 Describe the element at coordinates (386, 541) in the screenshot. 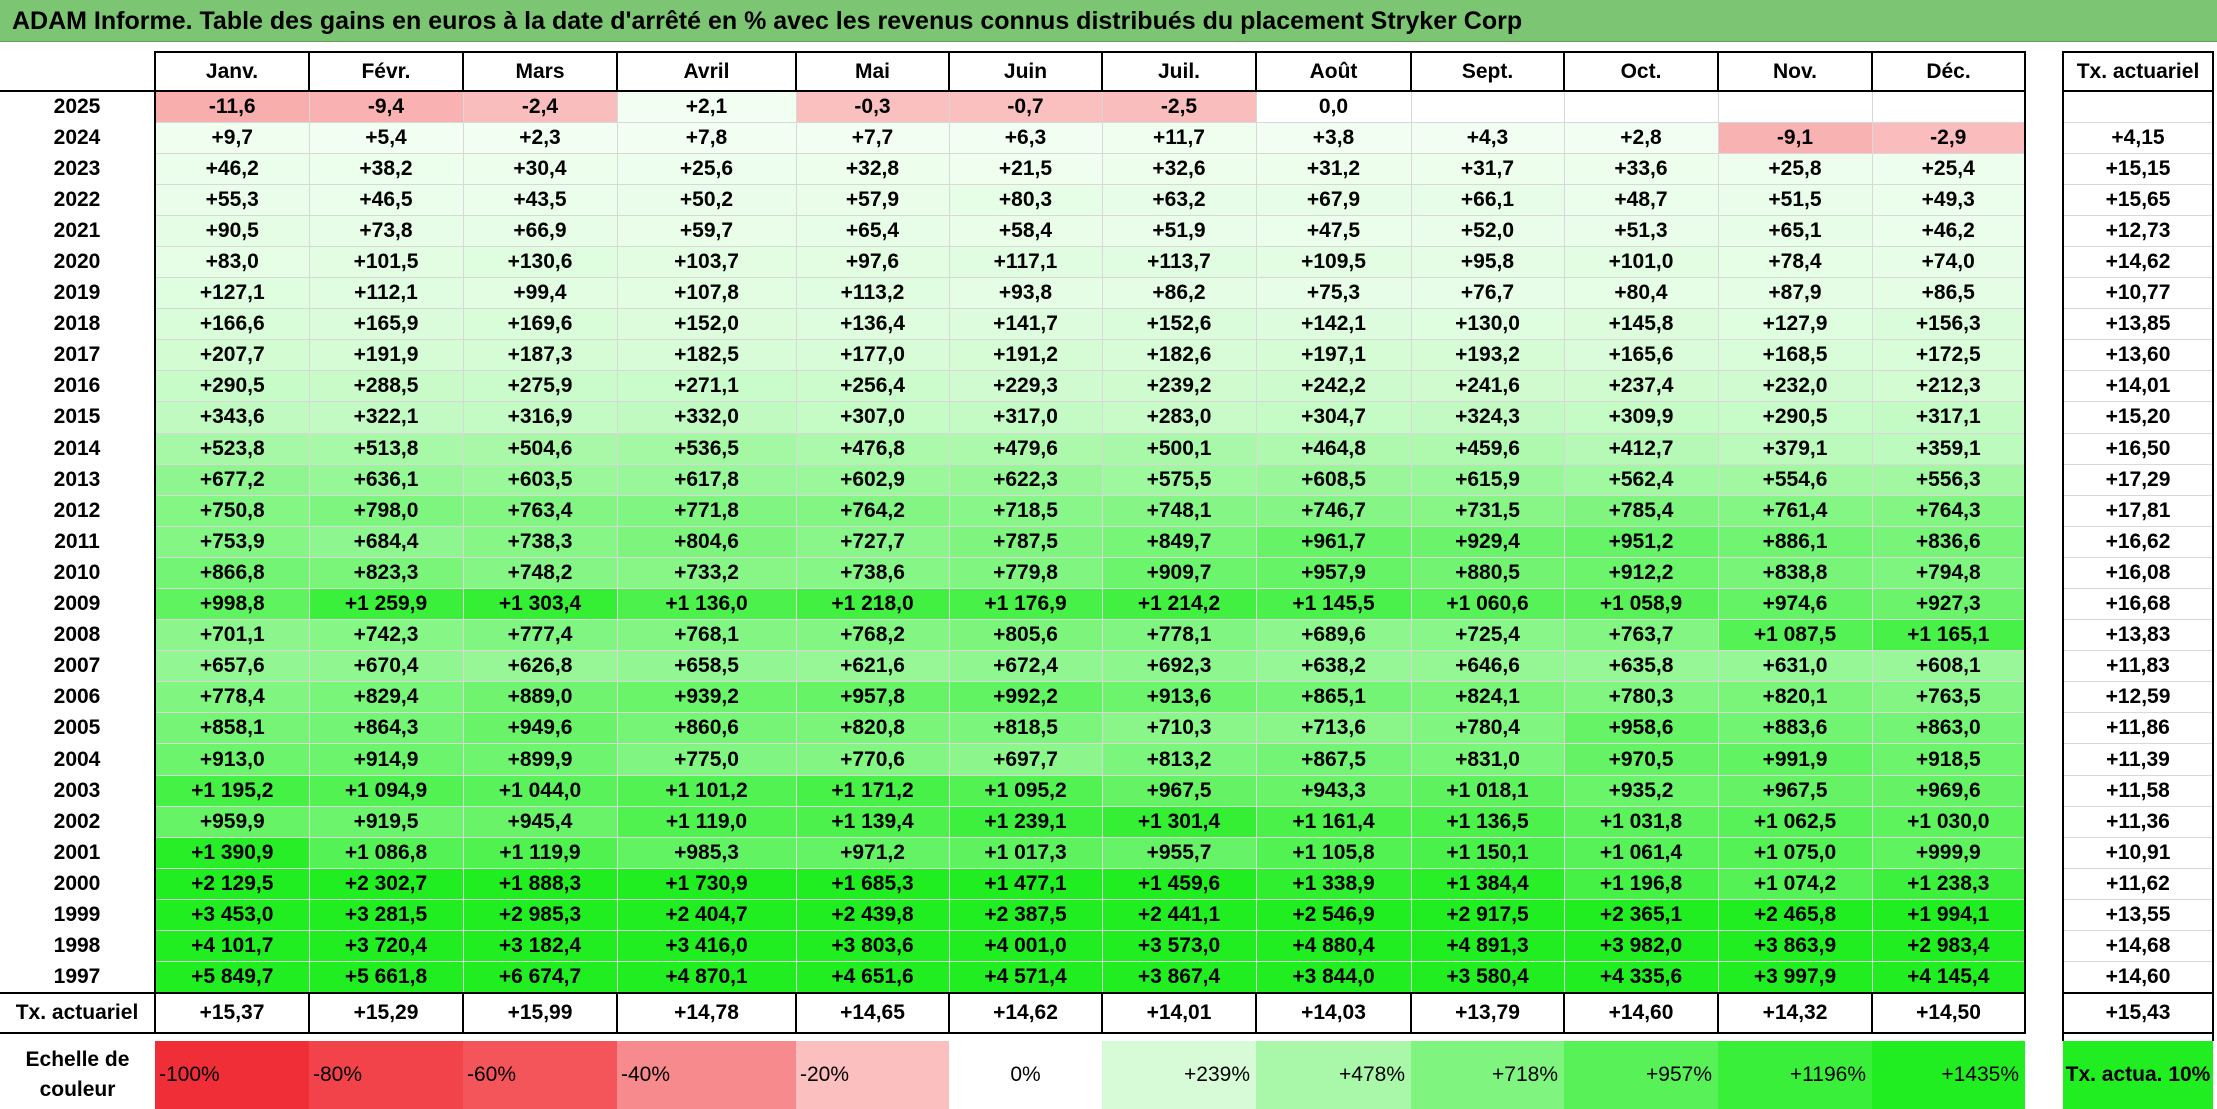

I see `gain-cell: +684,4` at that location.